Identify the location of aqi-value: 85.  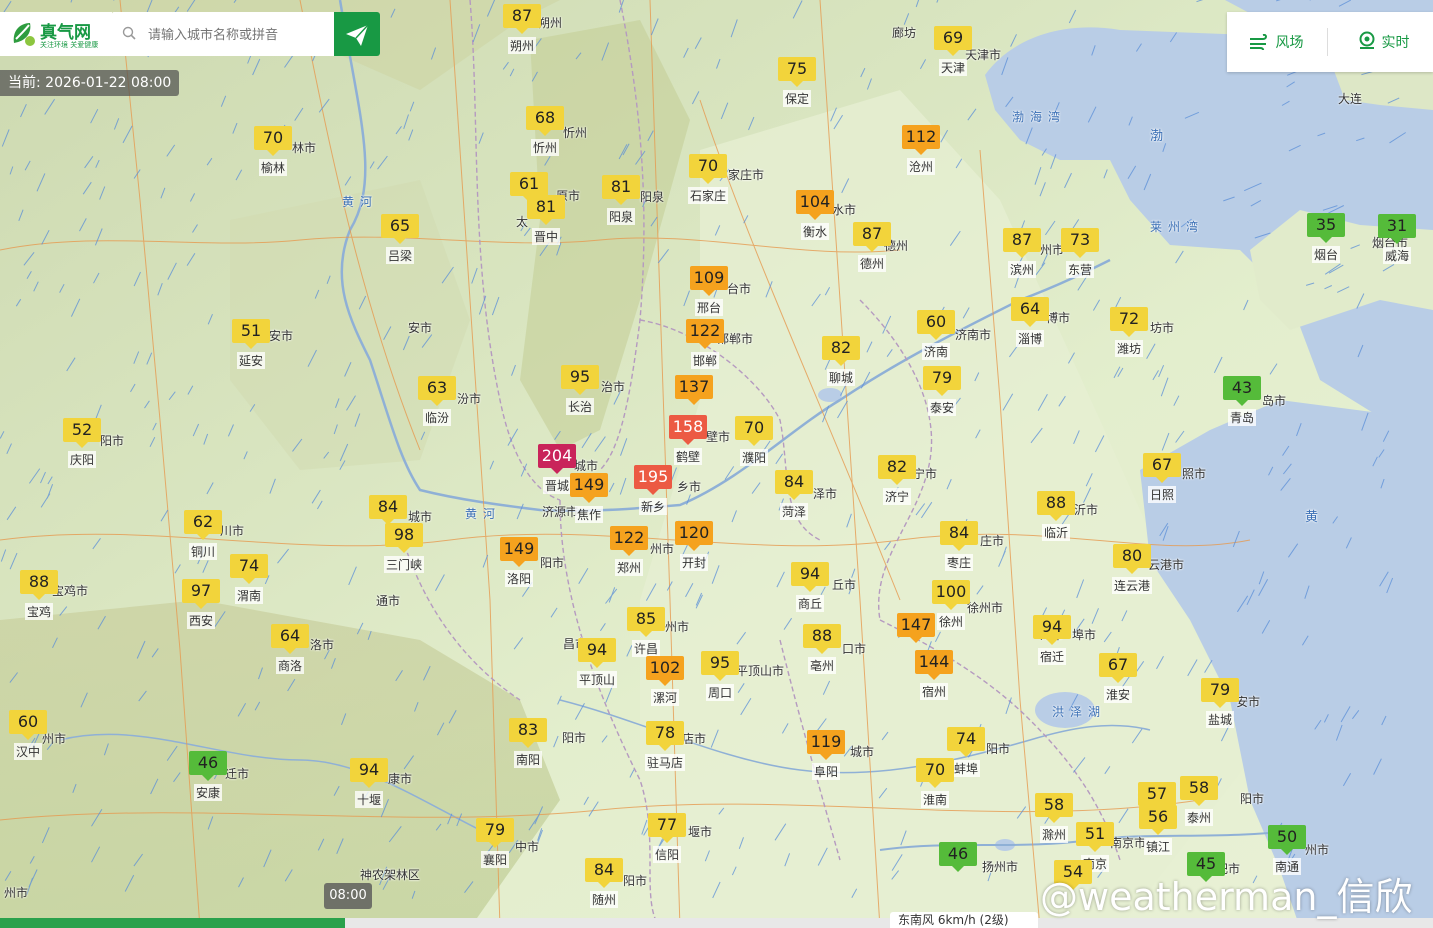
(646, 619).